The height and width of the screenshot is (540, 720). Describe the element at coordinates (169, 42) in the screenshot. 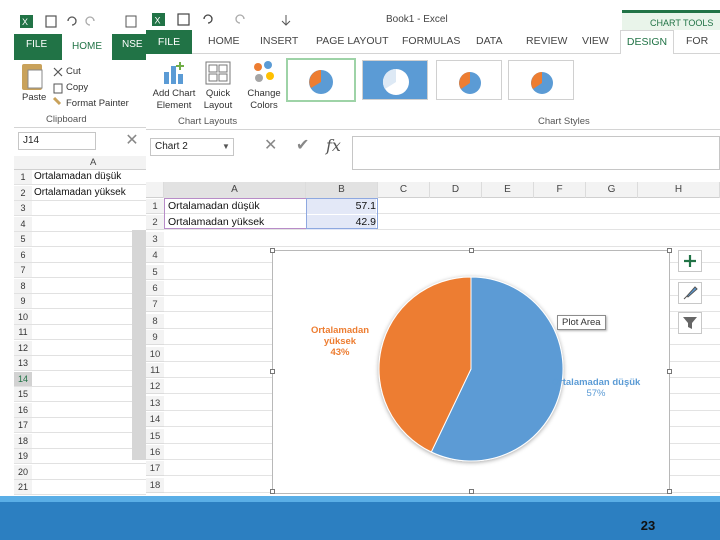

I see `tab-file: FILE` at that location.